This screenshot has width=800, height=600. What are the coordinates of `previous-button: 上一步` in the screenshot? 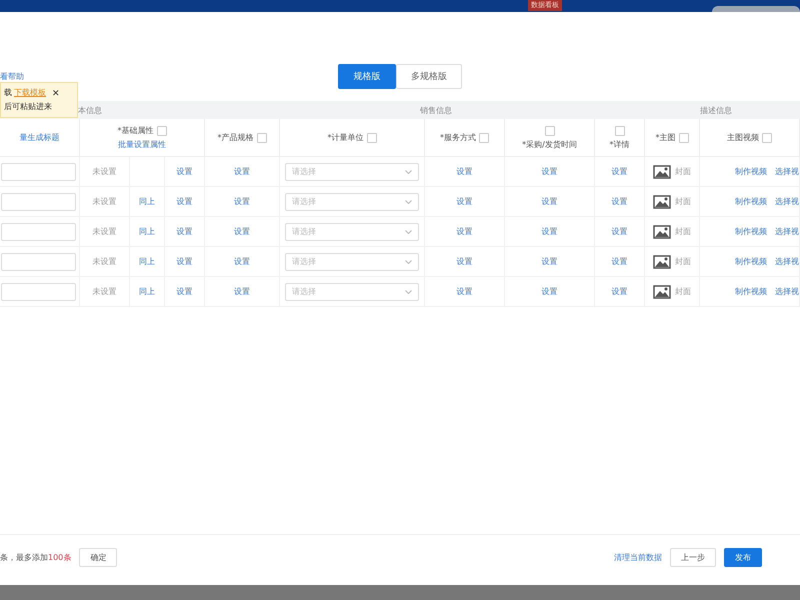 It's located at (693, 557).